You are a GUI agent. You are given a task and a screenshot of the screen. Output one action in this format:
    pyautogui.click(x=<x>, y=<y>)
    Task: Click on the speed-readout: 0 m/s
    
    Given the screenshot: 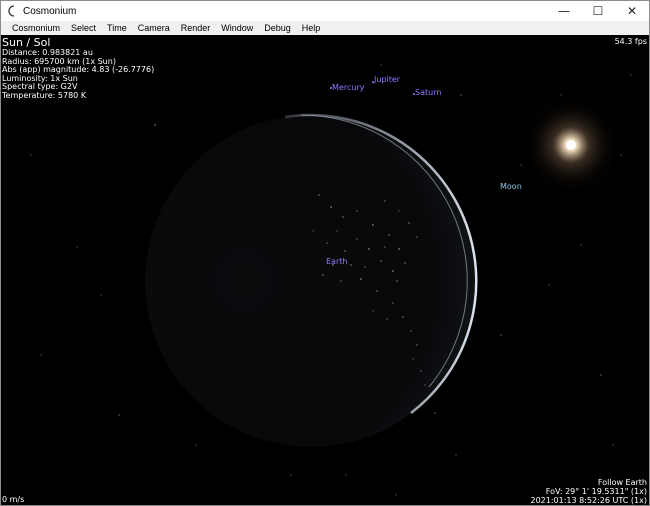 What is the action you would take?
    pyautogui.click(x=13, y=499)
    